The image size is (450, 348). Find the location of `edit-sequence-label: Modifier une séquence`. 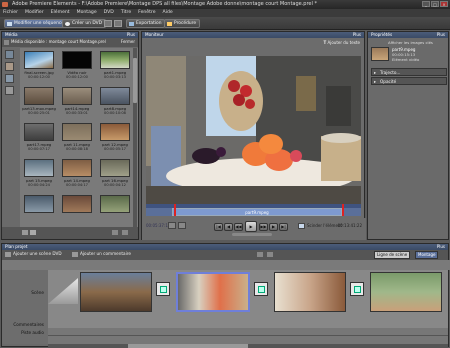

edit-sequence-label: Modifier une séquence is located at coordinates (39, 23).